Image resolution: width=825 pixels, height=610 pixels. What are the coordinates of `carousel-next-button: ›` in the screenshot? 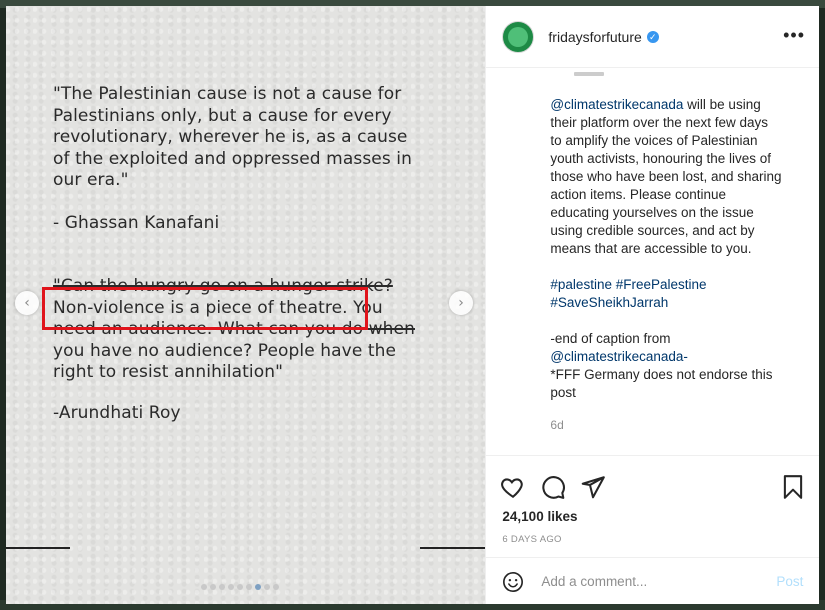 It's located at (461, 303).